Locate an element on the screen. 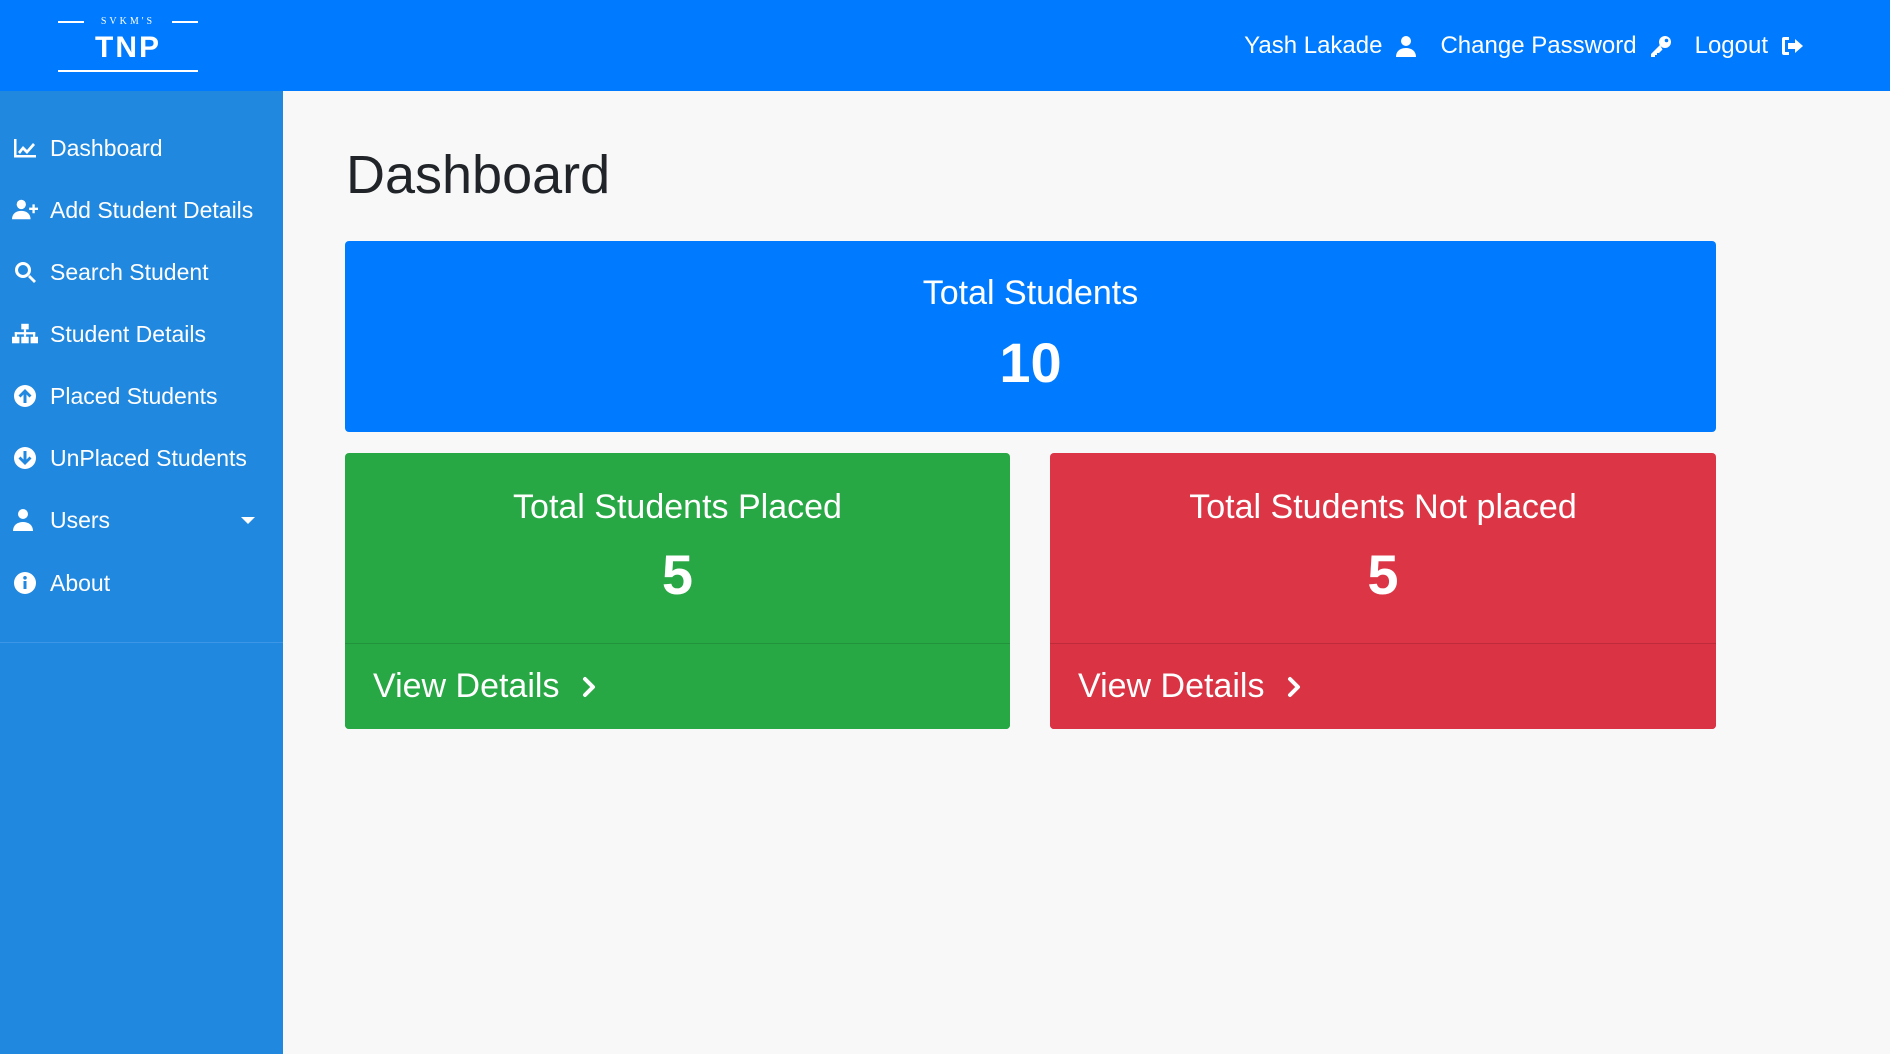  sidebar-item-label: Placed Students is located at coordinates (134, 395).